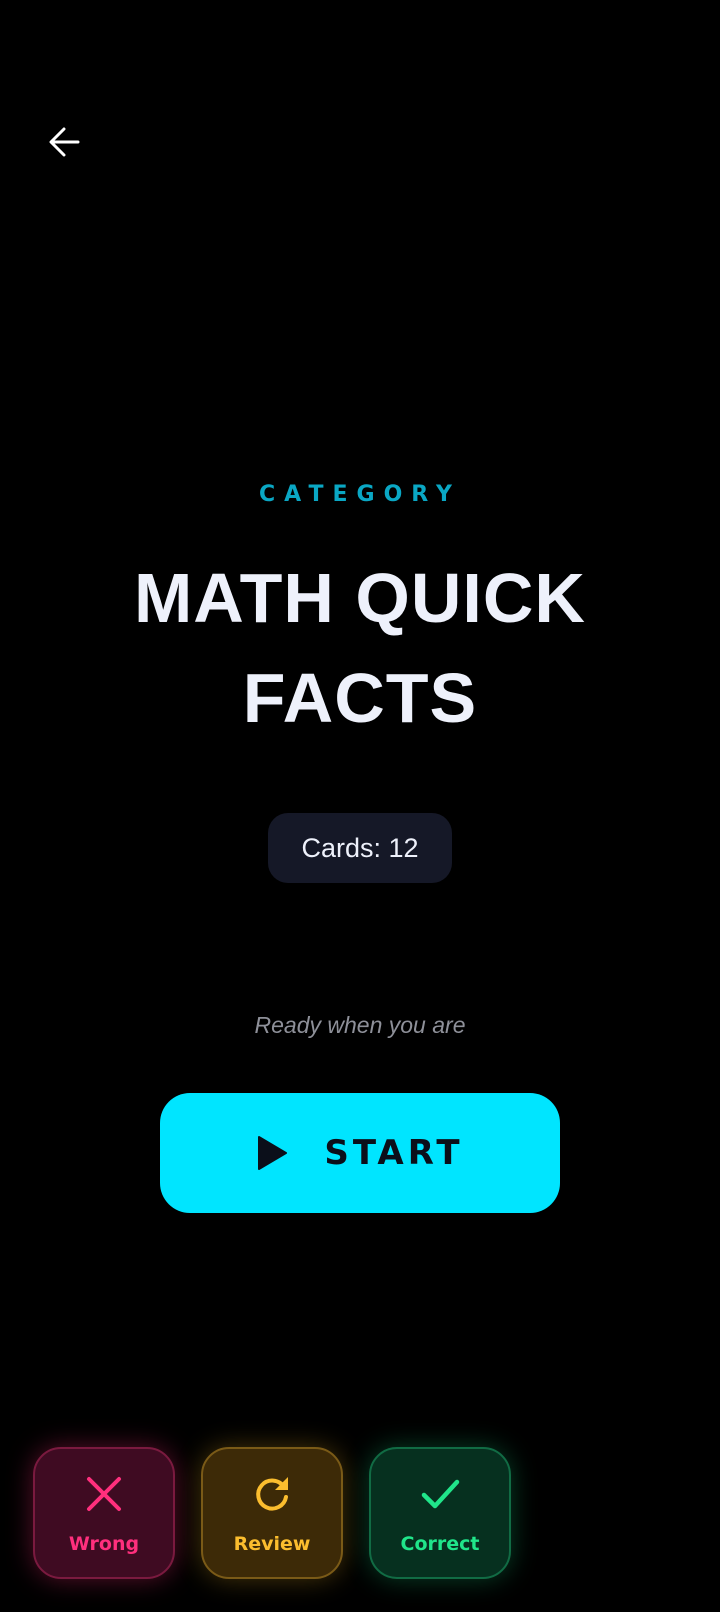 The image size is (720, 1612). I want to click on start-button-label: START, so click(394, 1153).